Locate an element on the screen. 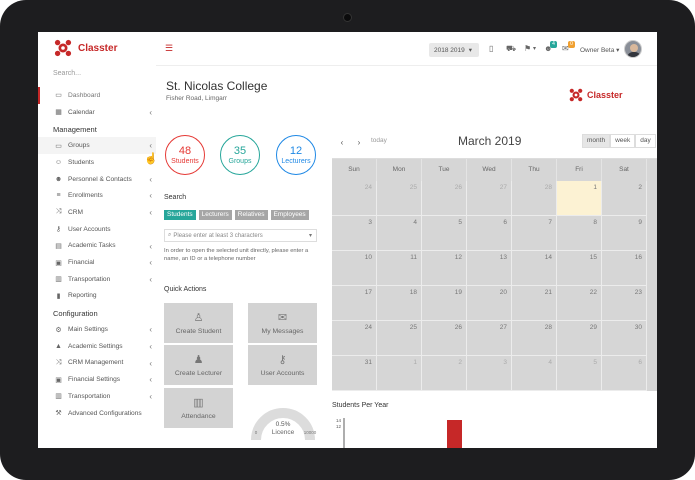 The height and width of the screenshot is (480, 695). calendar-day-cell: 10 is located at coordinates (354, 268).